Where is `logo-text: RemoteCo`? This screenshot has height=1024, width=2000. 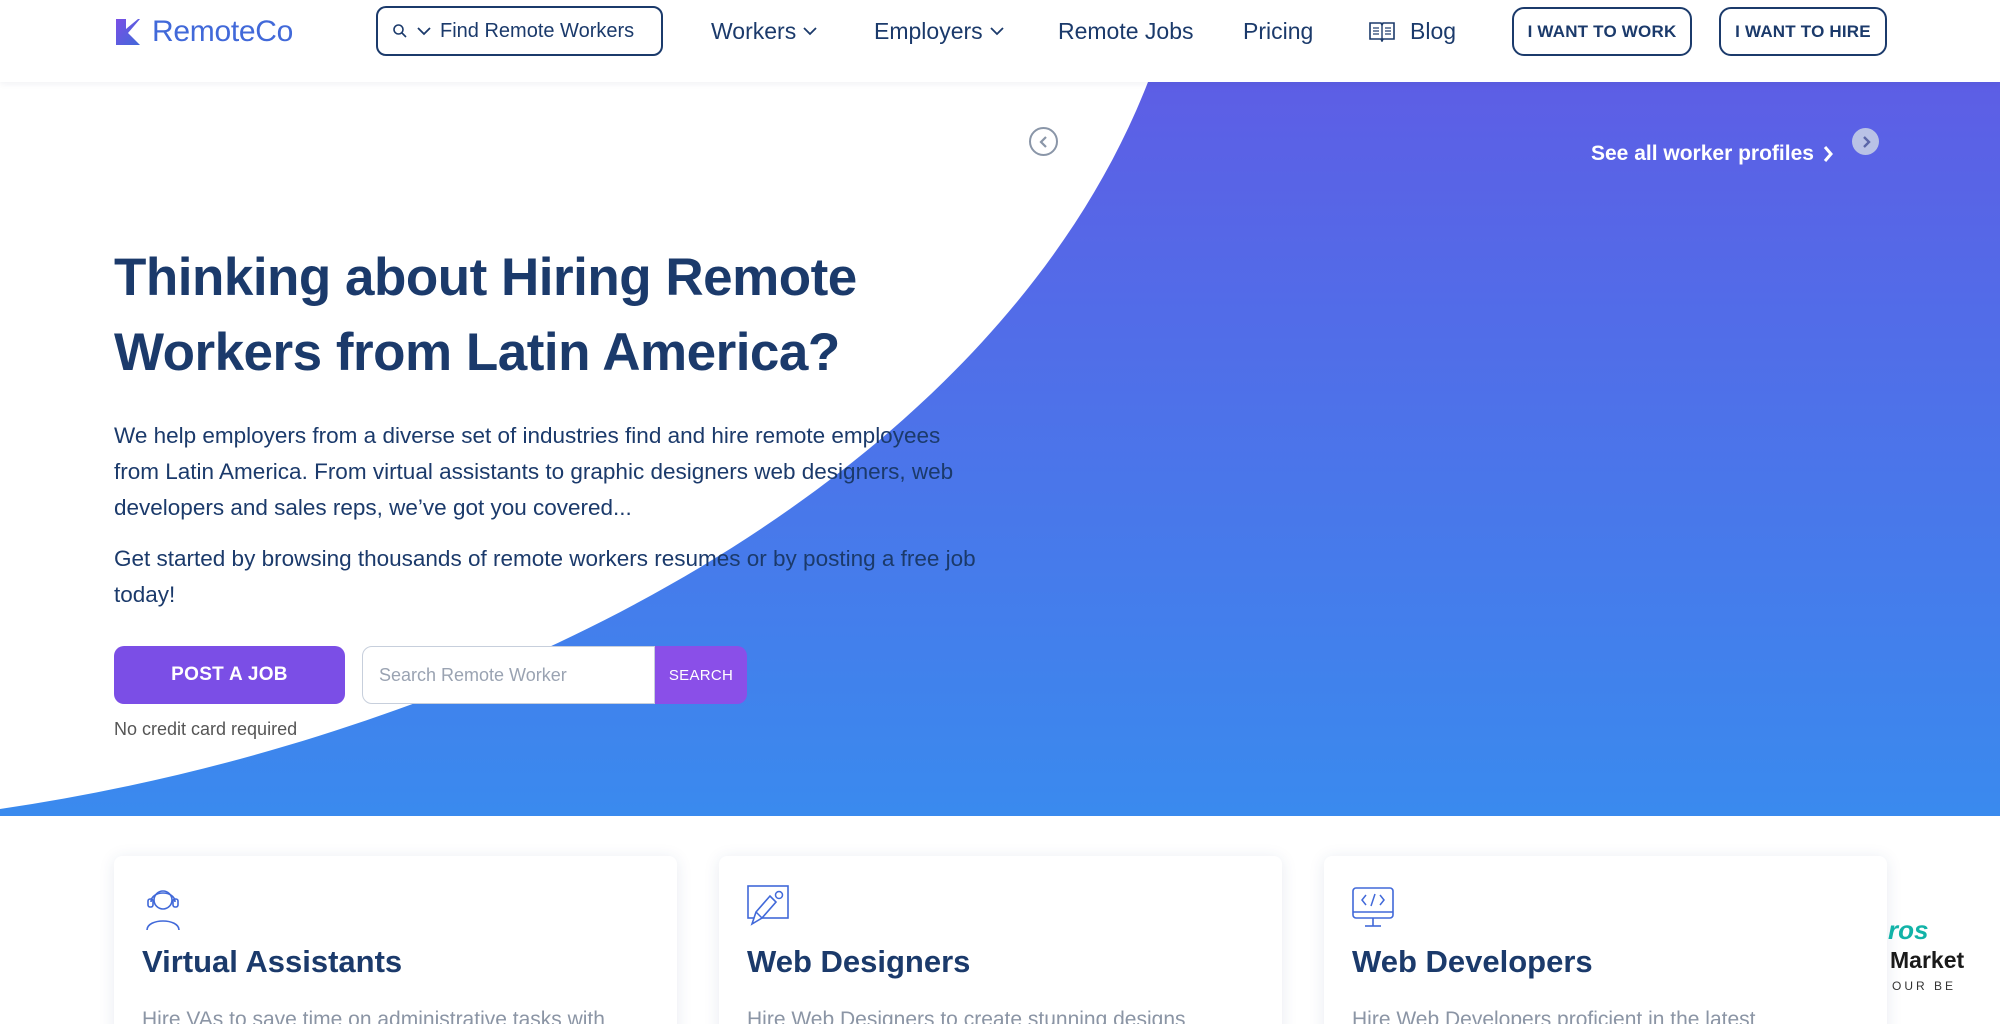 logo-text: RemoteCo is located at coordinates (222, 31).